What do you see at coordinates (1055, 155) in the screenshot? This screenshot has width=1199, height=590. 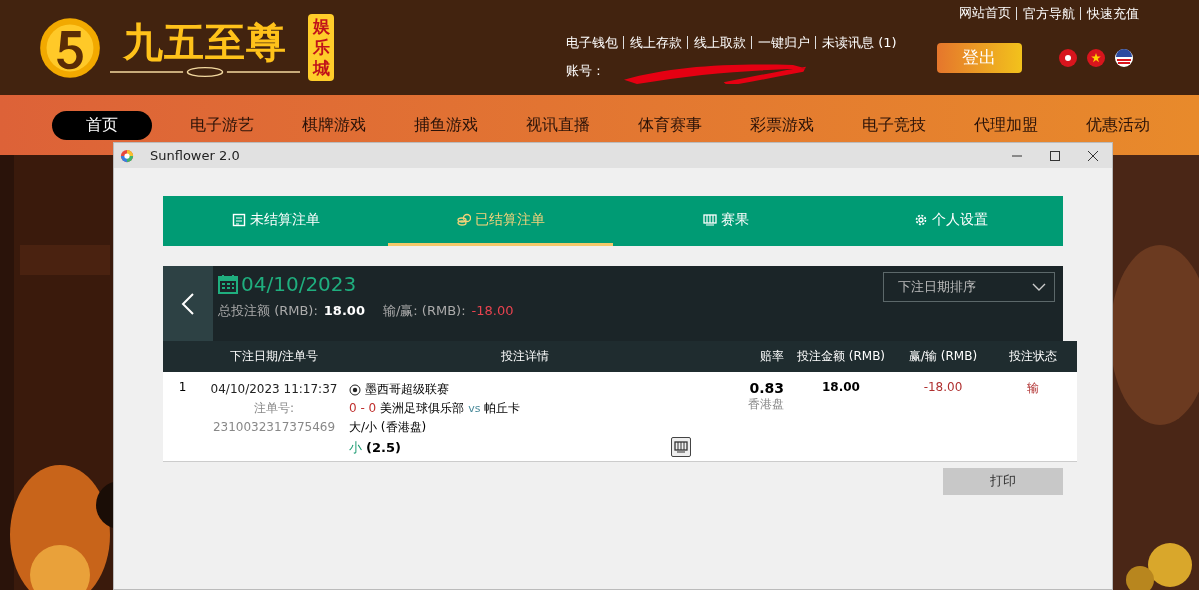 I see `maximize-icon` at bounding box center [1055, 155].